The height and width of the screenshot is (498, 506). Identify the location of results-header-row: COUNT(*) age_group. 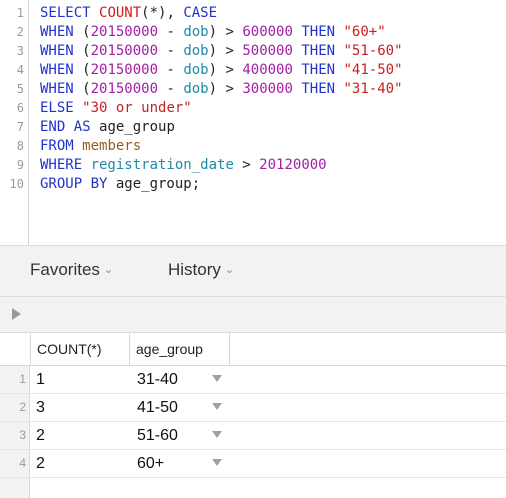
(253, 349).